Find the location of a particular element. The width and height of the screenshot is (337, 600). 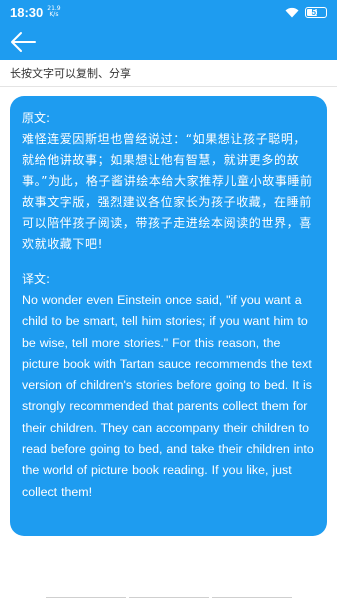

arrow-left-icon is located at coordinates (23, 42).